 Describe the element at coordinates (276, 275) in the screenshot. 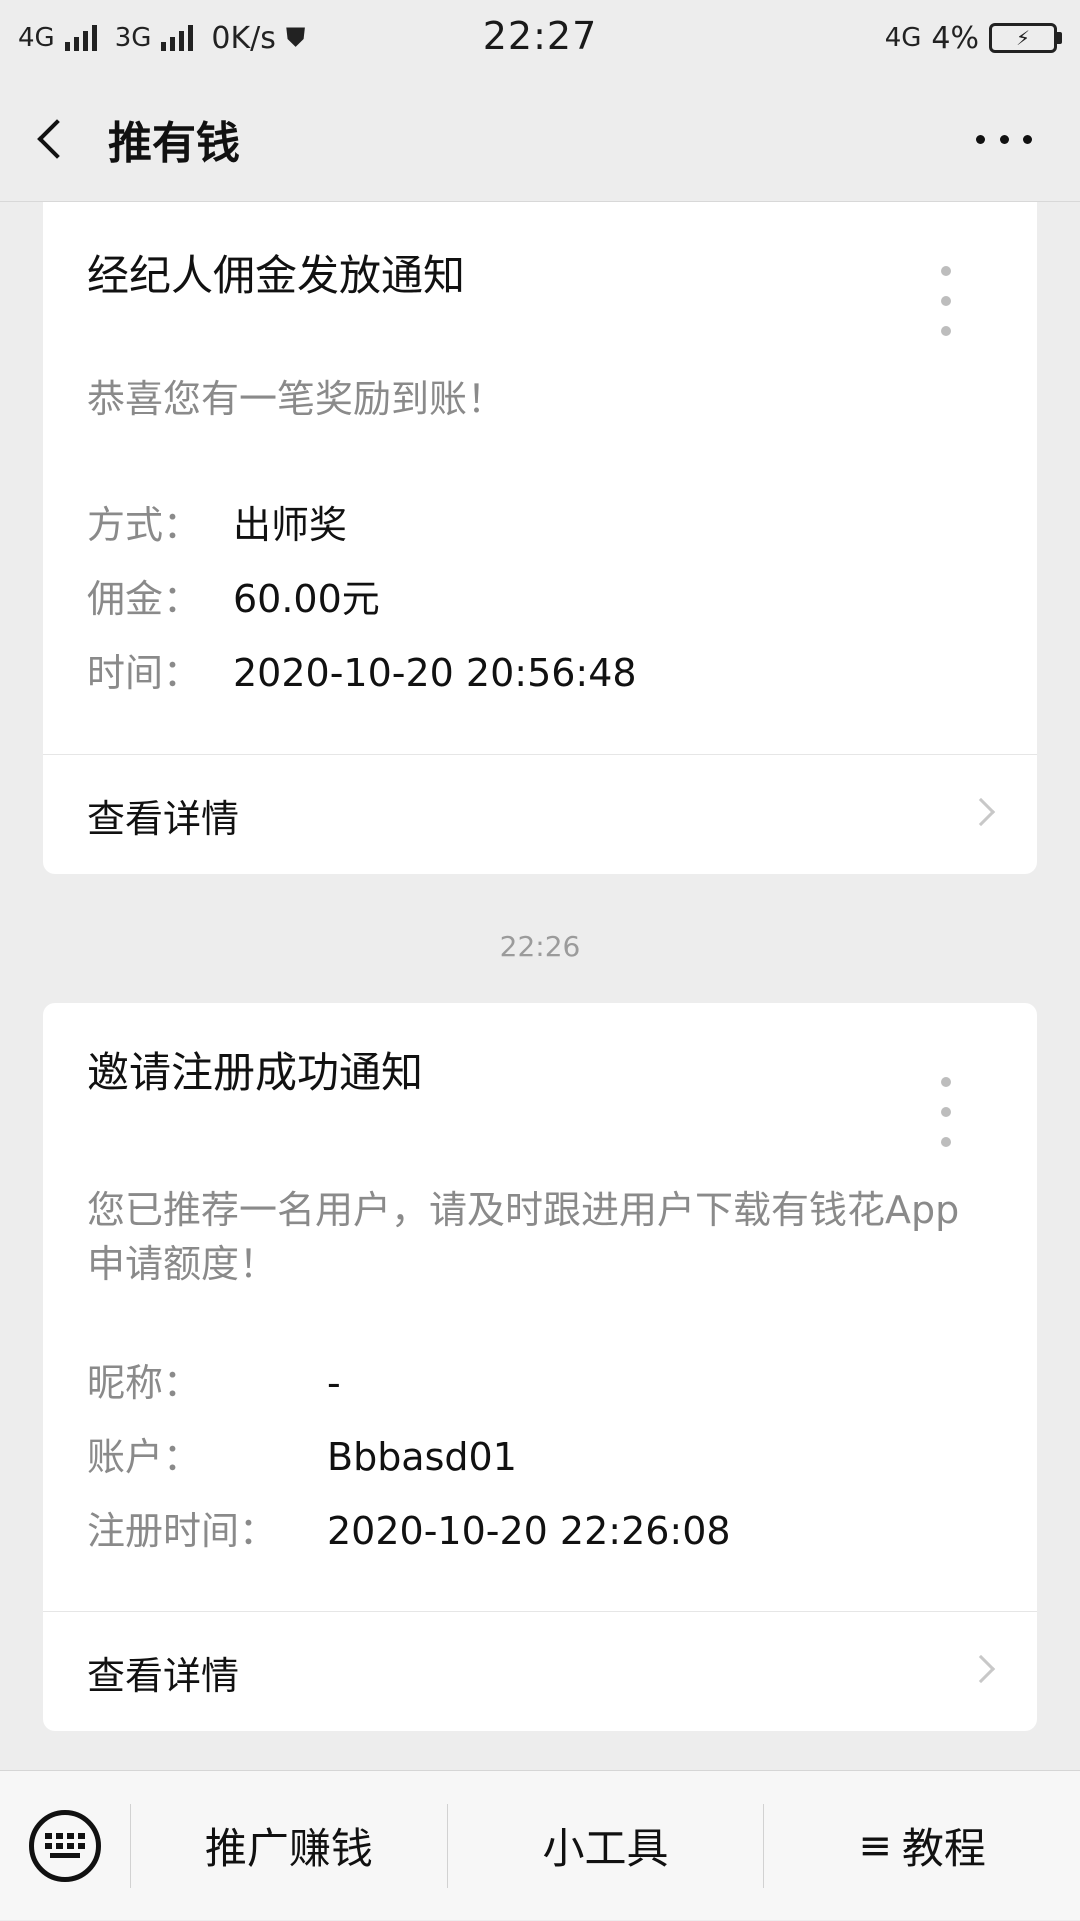

I see `message-title: 经纪人佣金发放通知` at that location.